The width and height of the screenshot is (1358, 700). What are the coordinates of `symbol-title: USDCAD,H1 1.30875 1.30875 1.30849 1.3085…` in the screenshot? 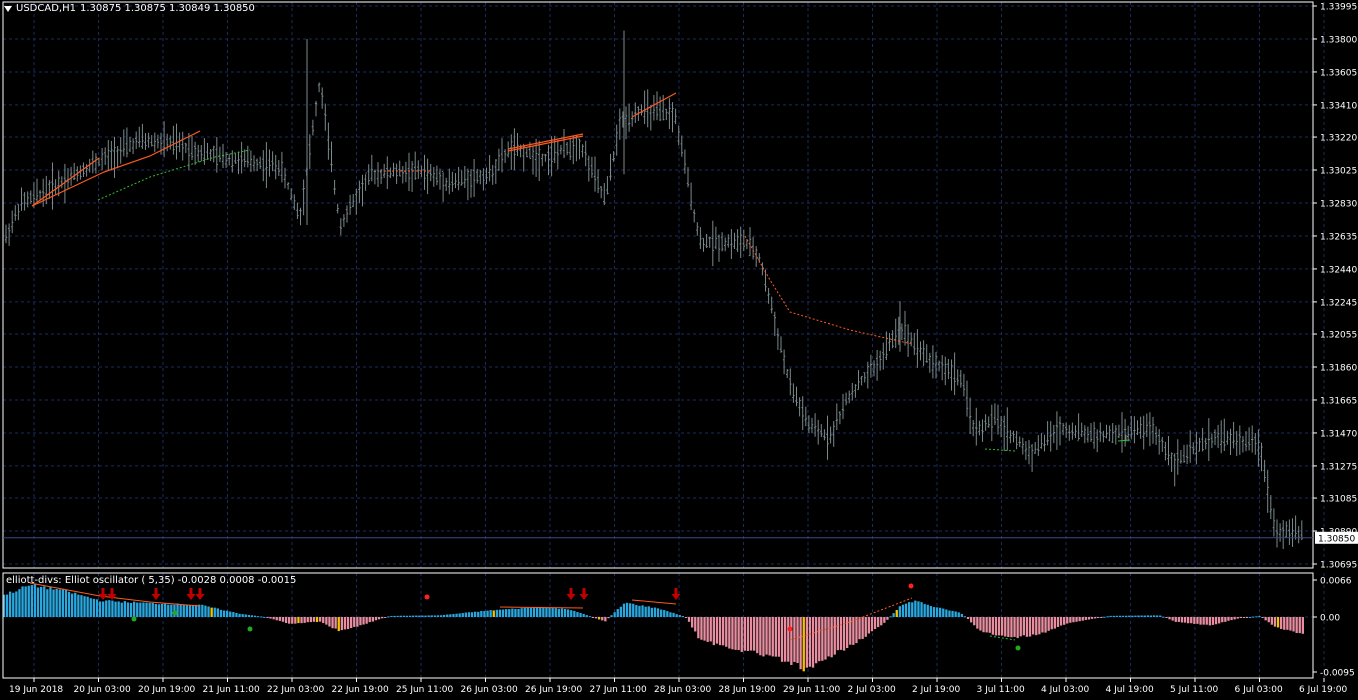 It's located at (129, 8).